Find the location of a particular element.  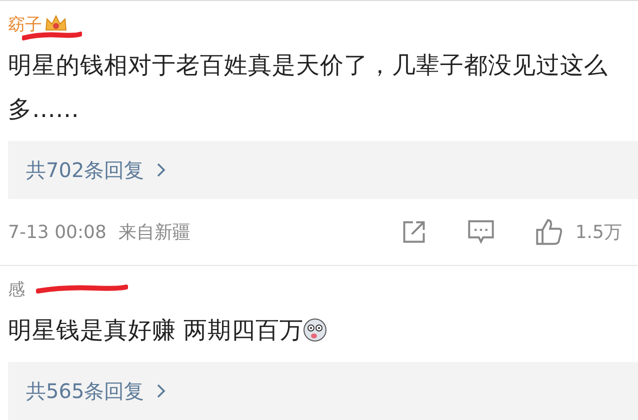

username: 感 is located at coordinates (16, 289).